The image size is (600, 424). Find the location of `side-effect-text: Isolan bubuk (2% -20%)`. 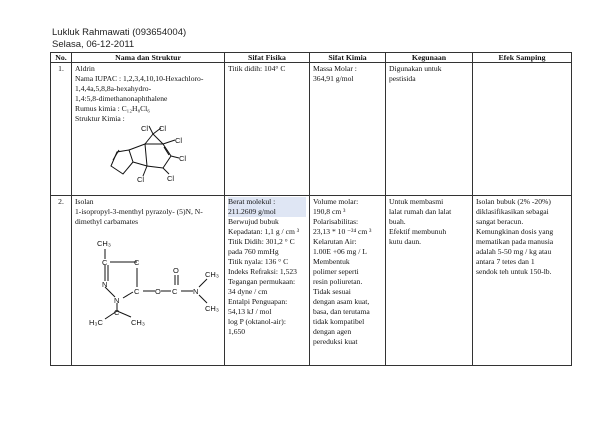

side-effect-text: Isolan bubuk (2% -20%) is located at coordinates (513, 201).